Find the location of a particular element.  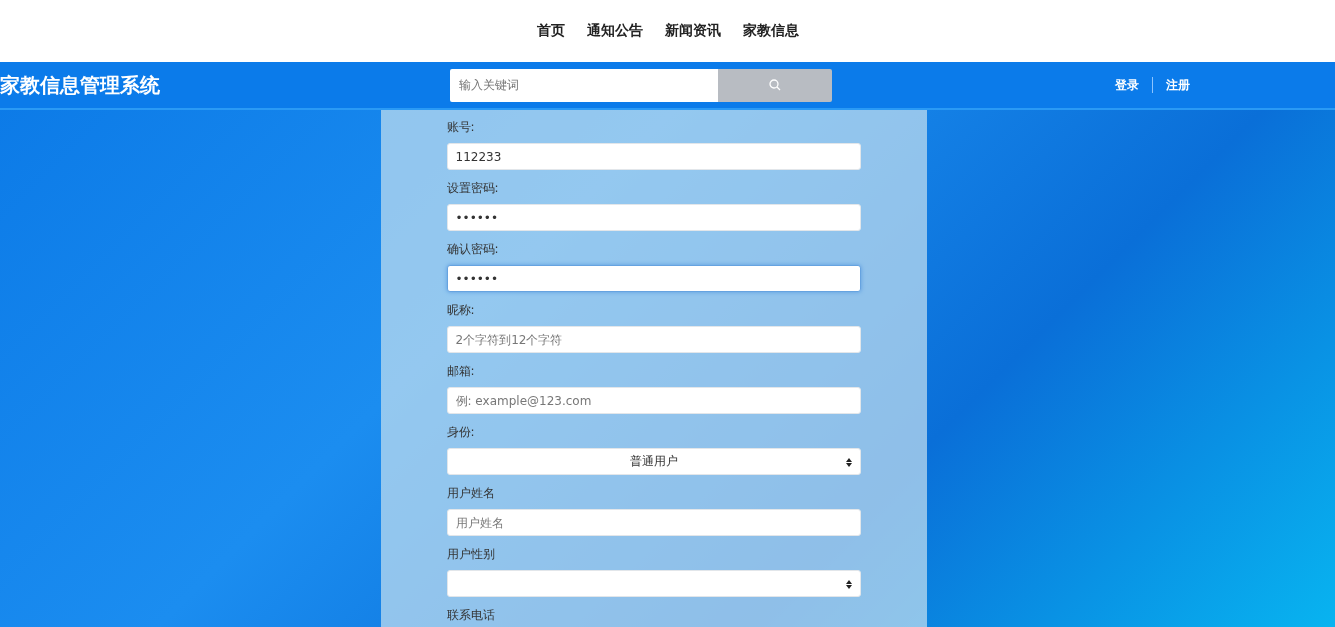

field-label: 账号: is located at coordinates (461, 127).